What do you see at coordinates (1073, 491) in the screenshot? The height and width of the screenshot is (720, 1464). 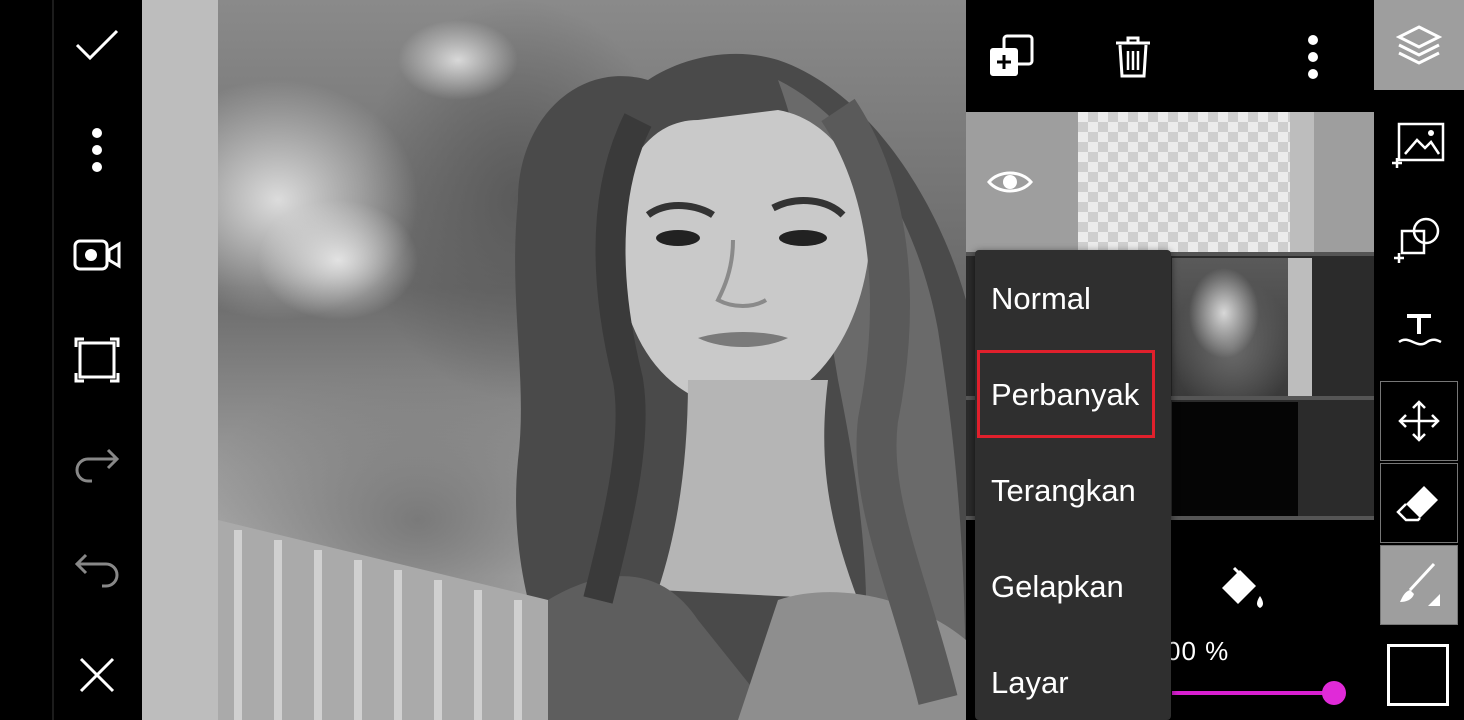 I see `blend-mode-terangkan: Terangkan` at bounding box center [1073, 491].